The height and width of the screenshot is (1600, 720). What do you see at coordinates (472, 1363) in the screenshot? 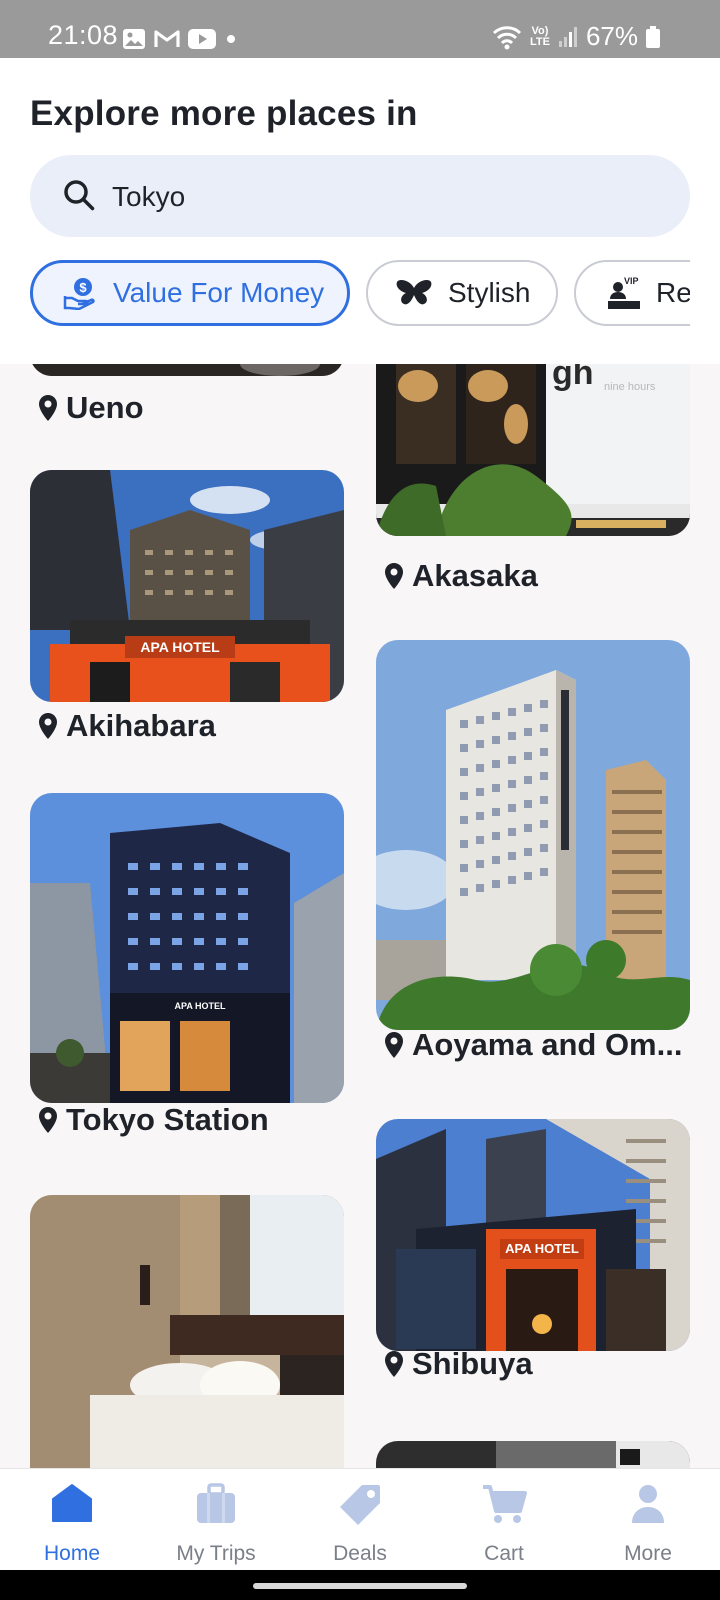
I see `place-name: Shibuya` at bounding box center [472, 1363].